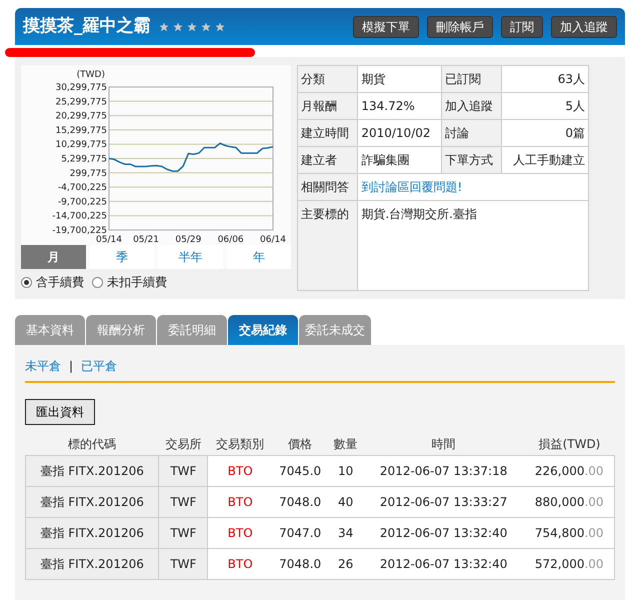  Describe the element at coordinates (473, 245) in the screenshot. I see `info-value: 期貨.台灣期交所.臺指` at that location.